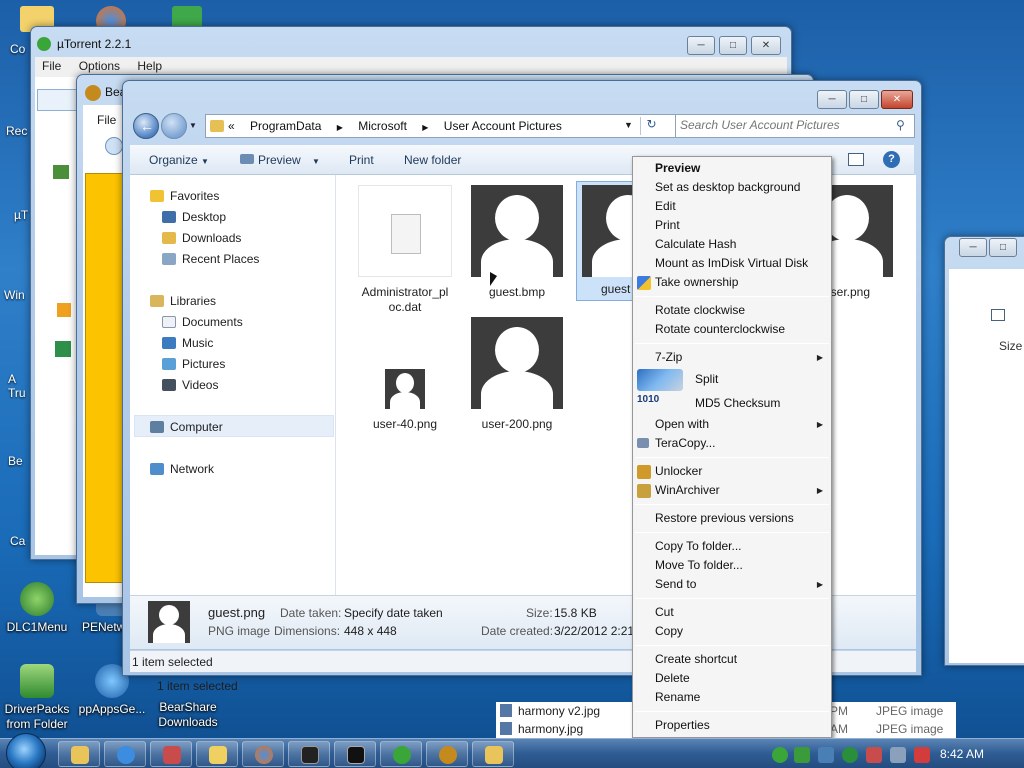 This screenshot has height=768, width=1024. What do you see at coordinates (503, 126) in the screenshot?
I see `breadcrumb-user-account-pictures: User Account Pictures` at bounding box center [503, 126].